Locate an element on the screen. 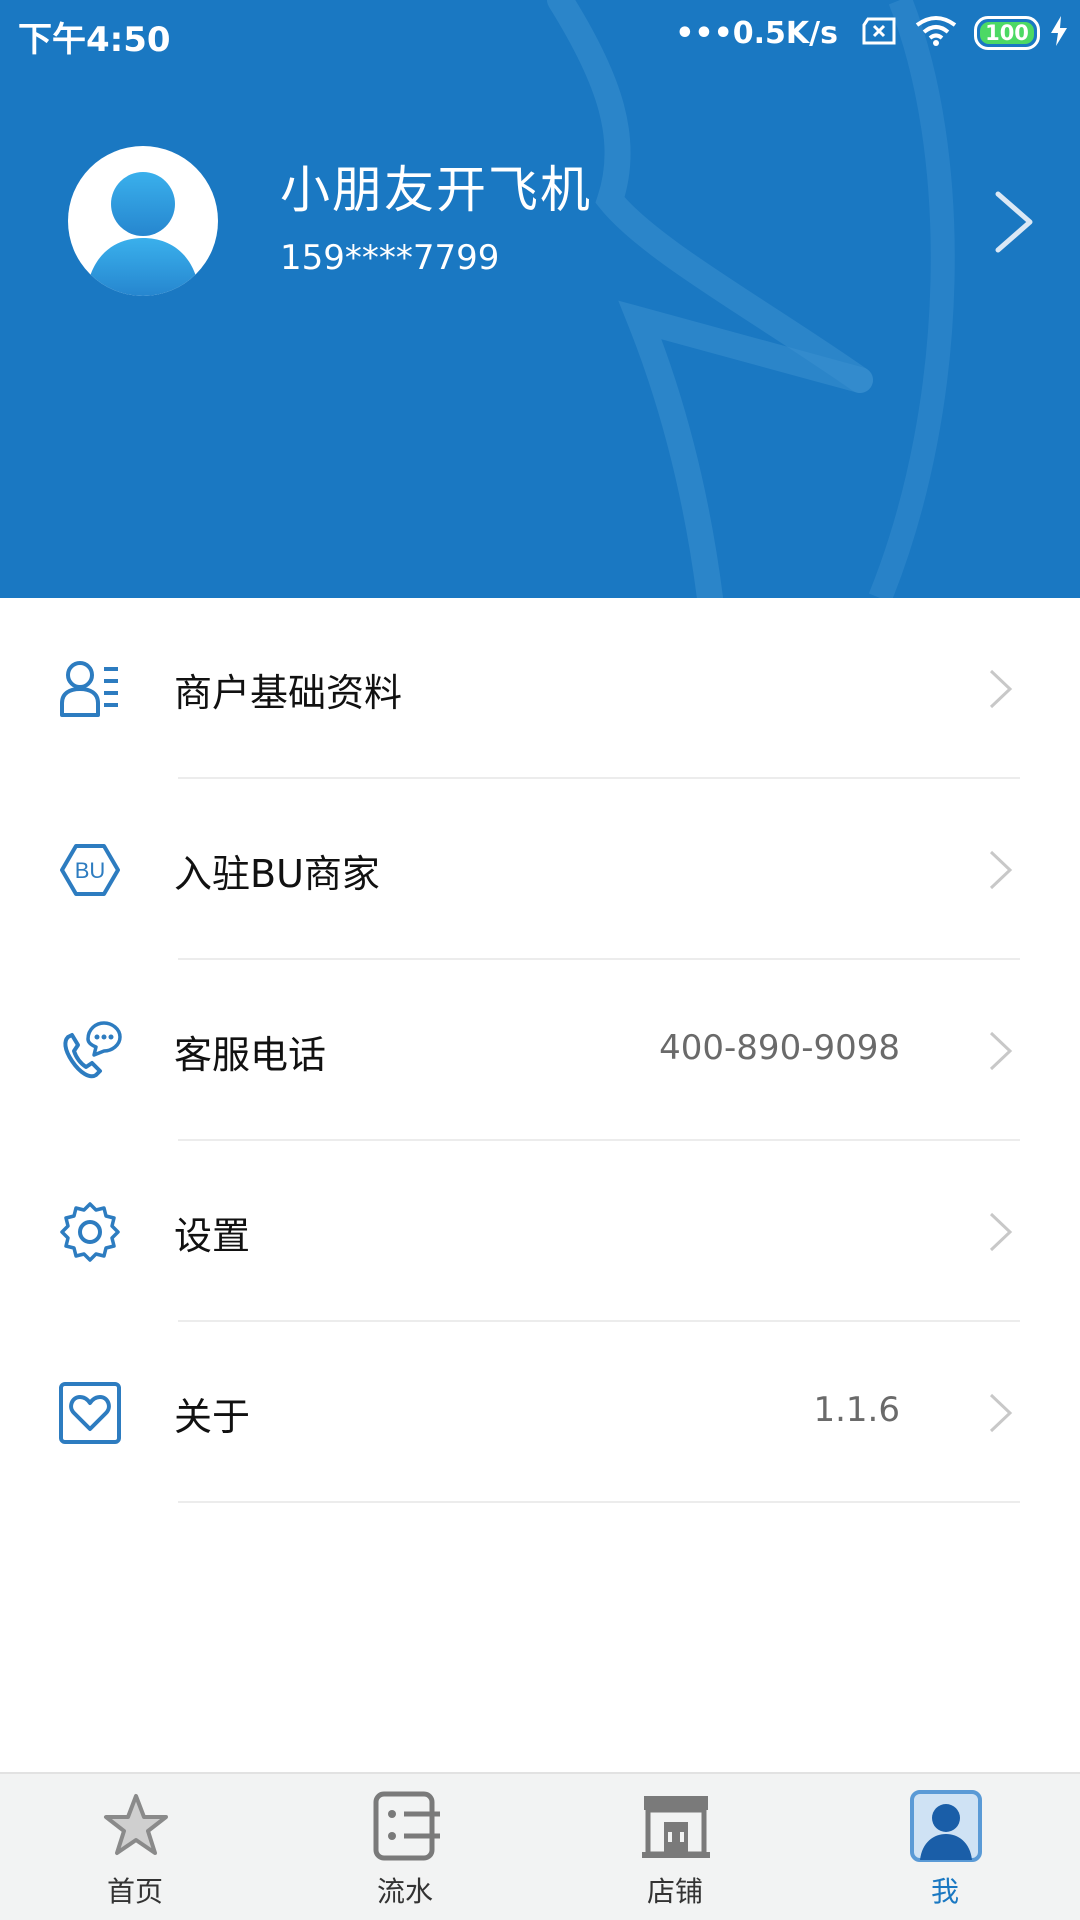  tab-label: 首页 is located at coordinates (134, 1891).